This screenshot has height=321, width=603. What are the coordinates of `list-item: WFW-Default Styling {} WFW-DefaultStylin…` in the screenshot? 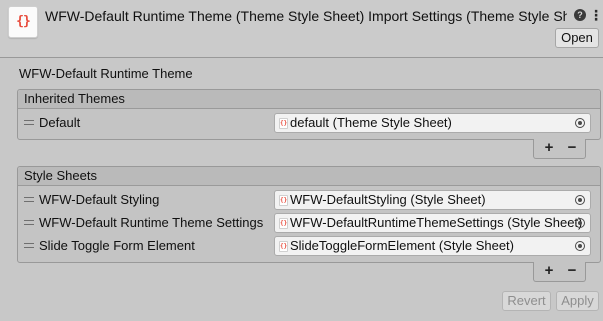 It's located at (309, 200).